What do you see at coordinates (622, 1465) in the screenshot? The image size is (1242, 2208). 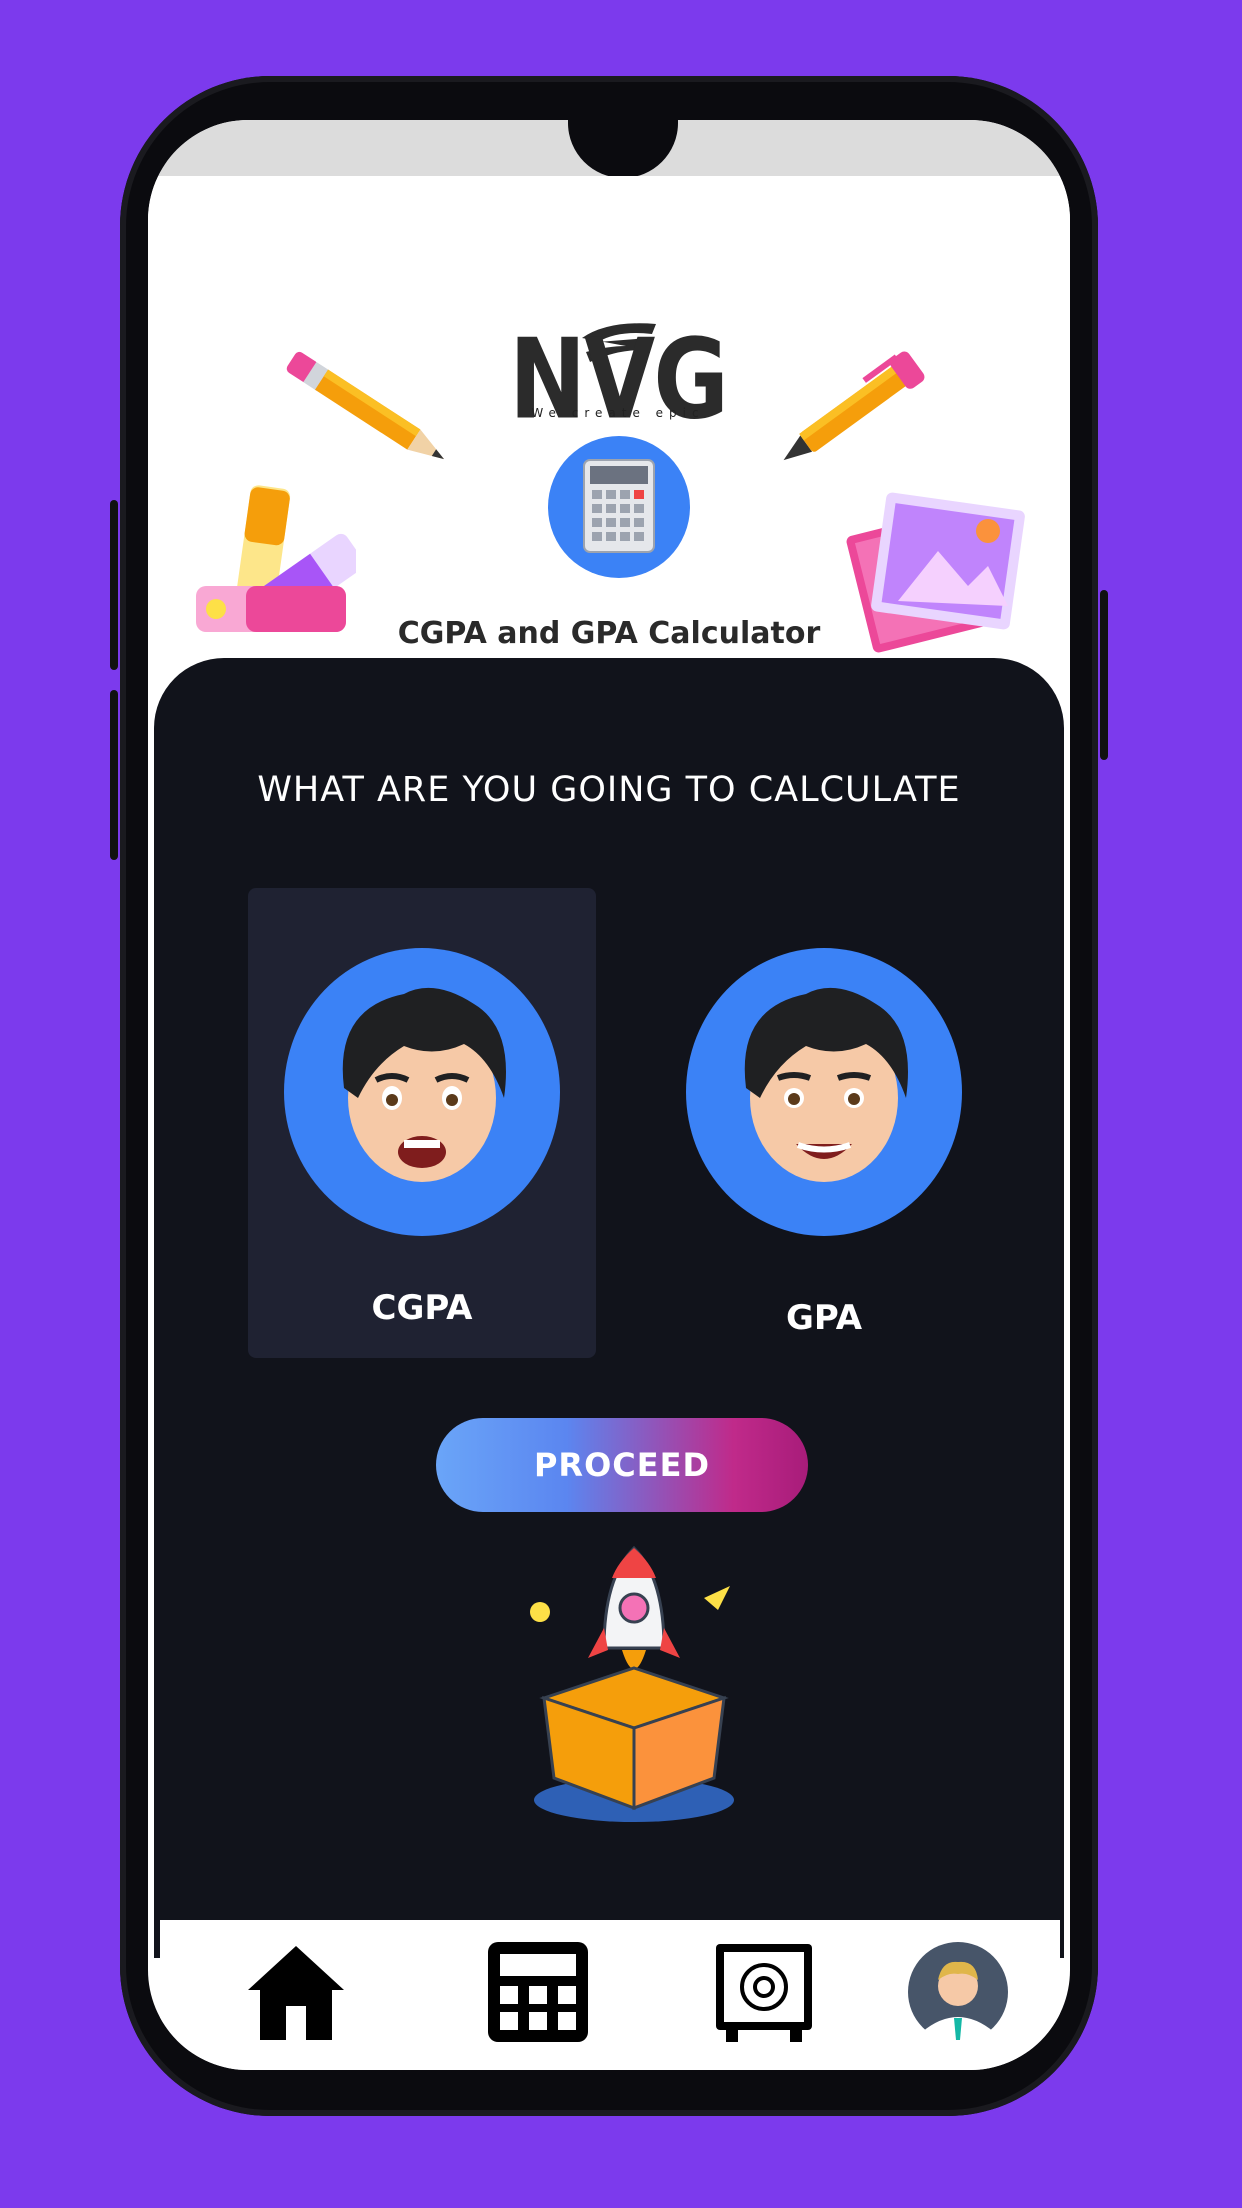 I see `proceed-button: PROCEED` at bounding box center [622, 1465].